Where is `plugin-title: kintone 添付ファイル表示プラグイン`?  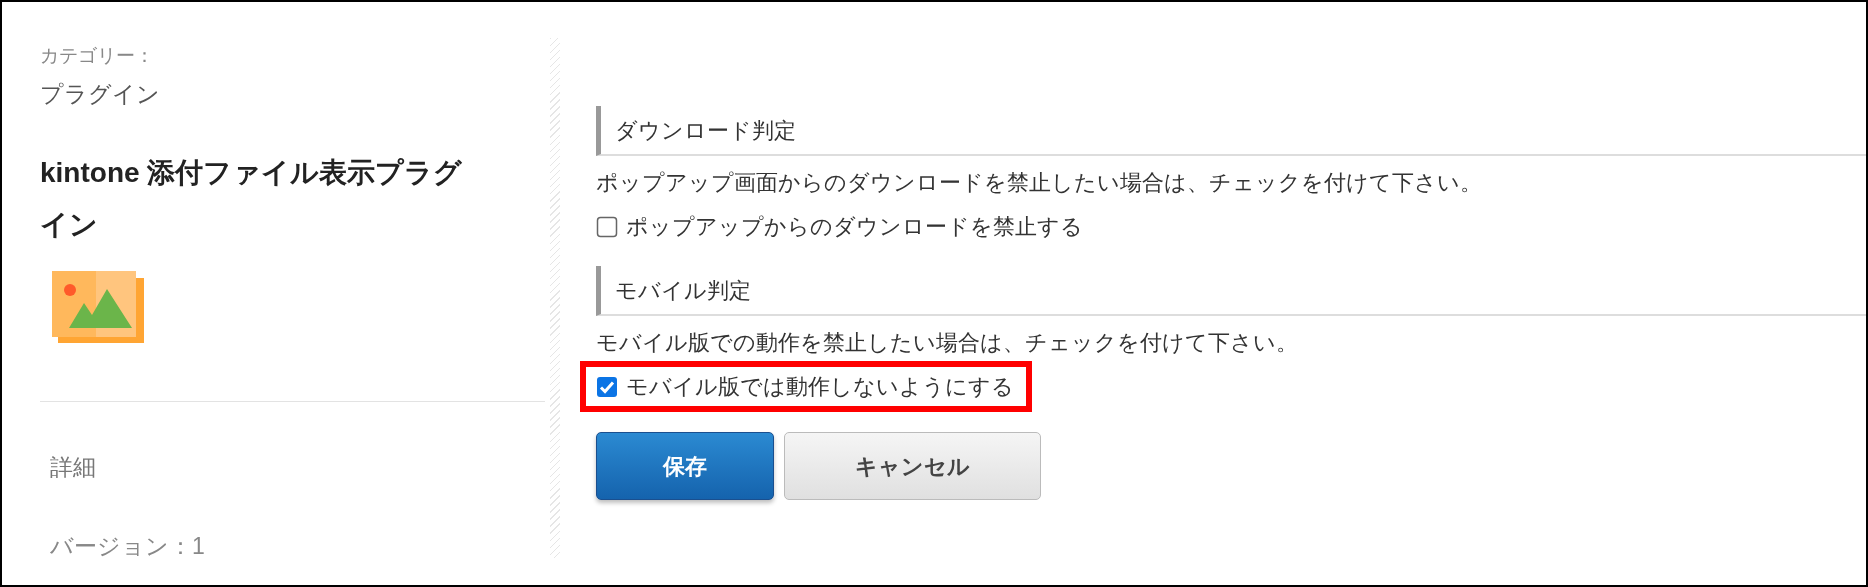 plugin-title: kintone 添付ファイル表示プラグイン is located at coordinates (252, 199).